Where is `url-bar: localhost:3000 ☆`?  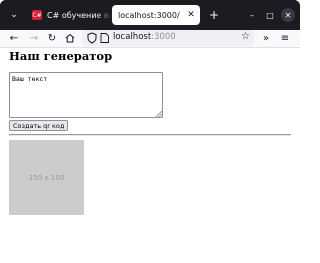
url-bar: localhost:3000 ☆ is located at coordinates (168, 38).